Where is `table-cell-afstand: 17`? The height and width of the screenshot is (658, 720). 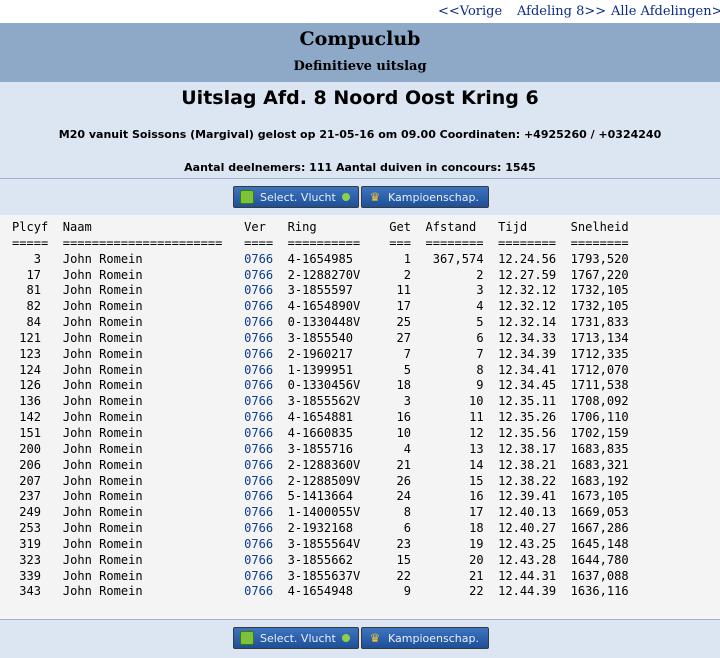 table-cell-afstand: 17 is located at coordinates (476, 512).